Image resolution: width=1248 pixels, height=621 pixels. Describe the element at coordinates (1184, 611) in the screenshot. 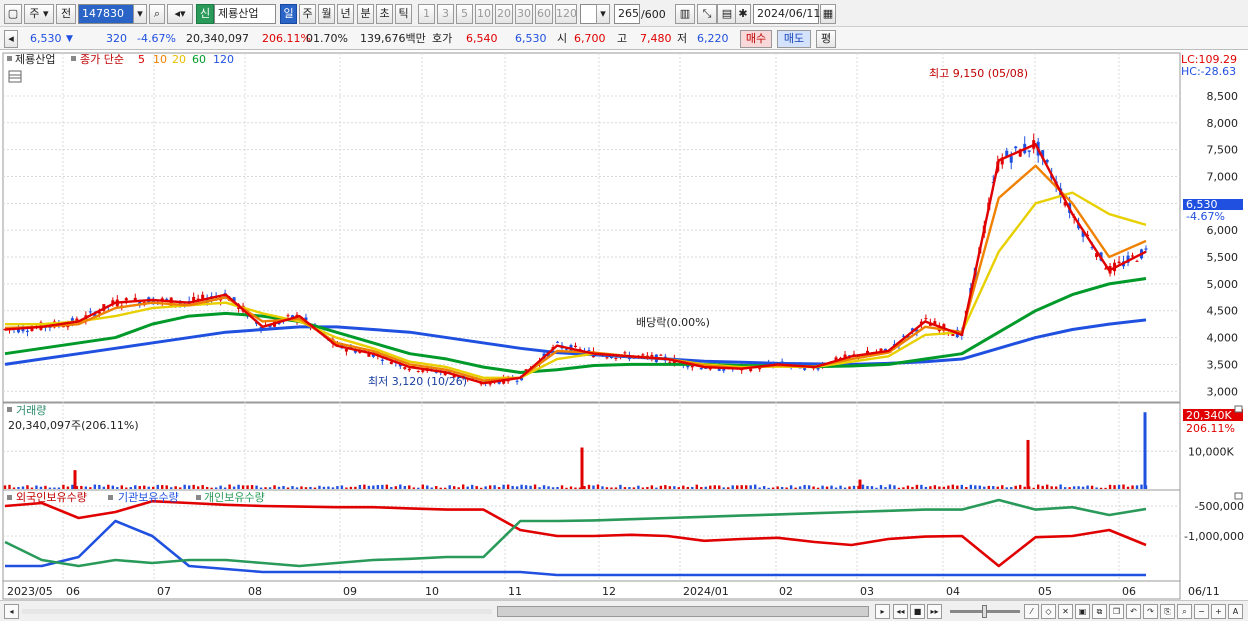

I see `zoom-search-icon: ⌕` at that location.